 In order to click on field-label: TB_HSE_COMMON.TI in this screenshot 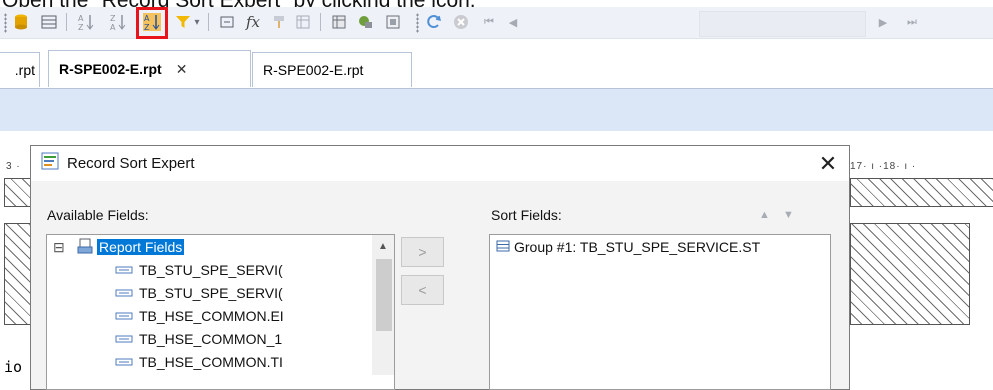, I will do `click(211, 362)`.